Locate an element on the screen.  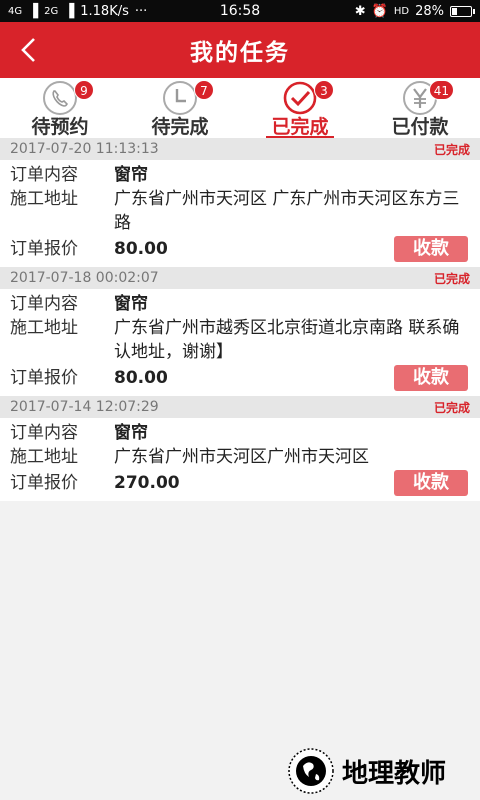
globe-logo-icon is located at coordinates (311, 771).